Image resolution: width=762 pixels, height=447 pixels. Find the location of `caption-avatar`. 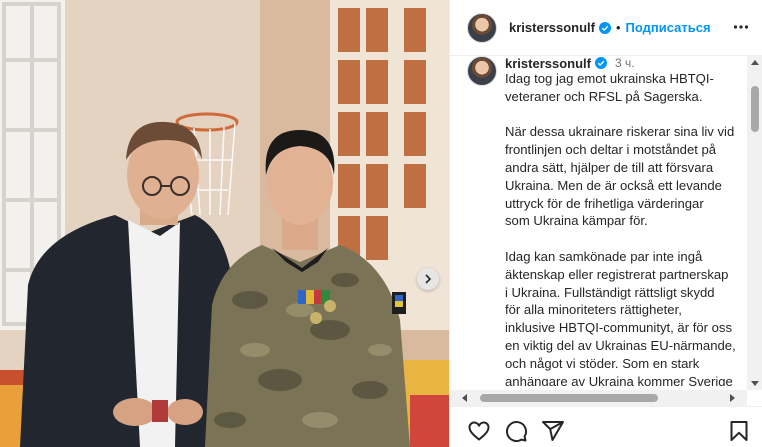

caption-avatar is located at coordinates (482, 71).